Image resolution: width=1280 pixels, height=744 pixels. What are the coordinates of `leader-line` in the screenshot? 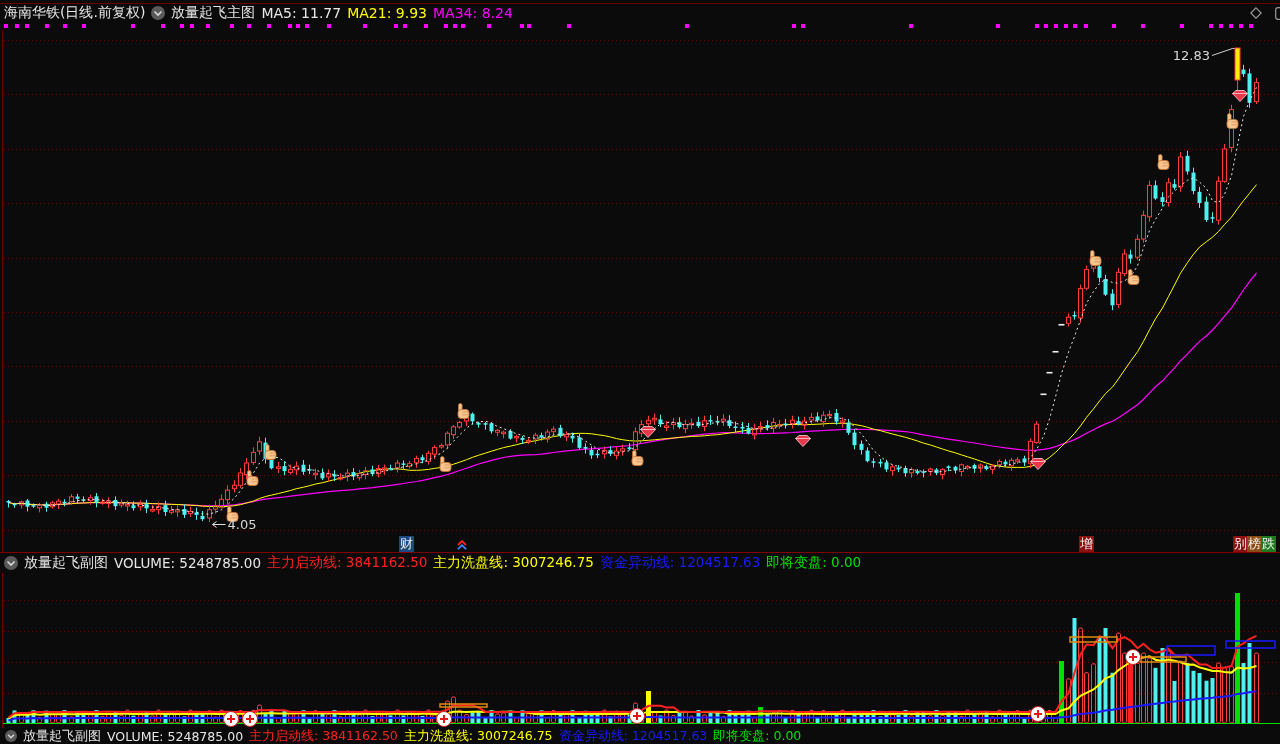 It's located at (1223, 52).